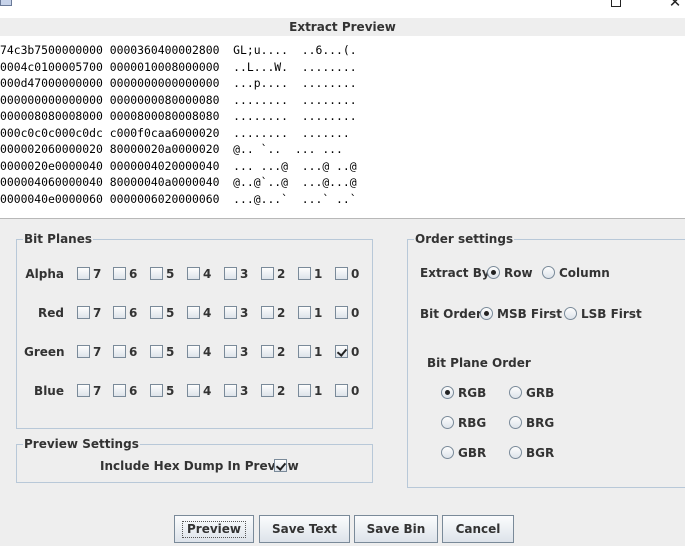 The image size is (685, 546). What do you see at coordinates (51, 313) in the screenshot?
I see `bit-plane-row-label: Red` at bounding box center [51, 313].